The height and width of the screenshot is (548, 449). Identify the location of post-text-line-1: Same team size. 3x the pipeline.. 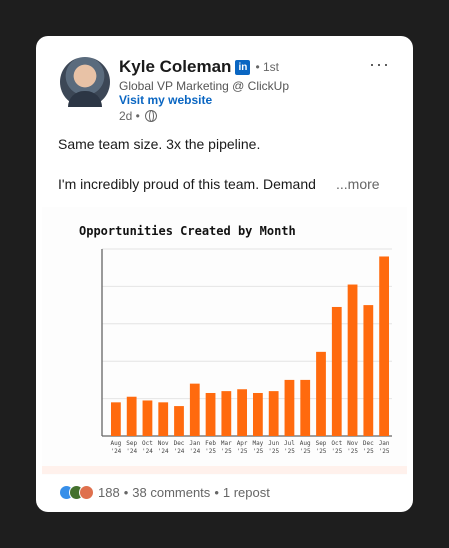
(159, 144).